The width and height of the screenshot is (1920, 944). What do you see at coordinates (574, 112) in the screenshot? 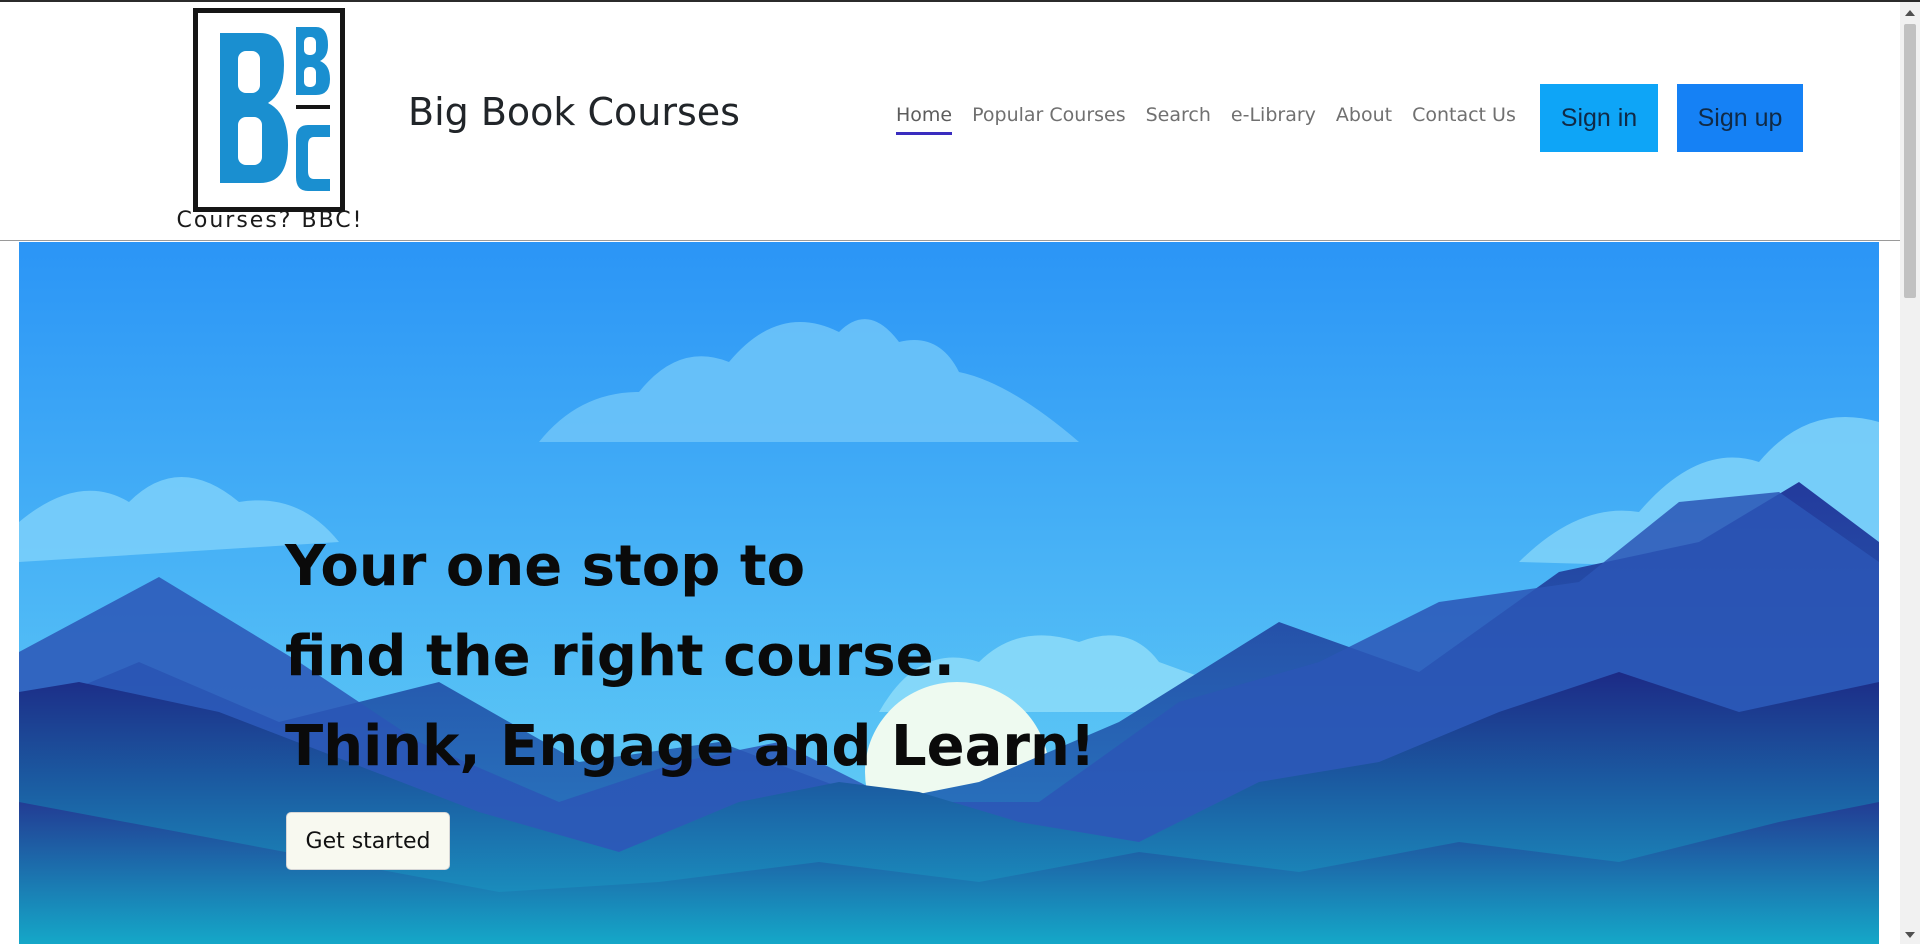
I see `brand-title: Big Book Courses` at bounding box center [574, 112].